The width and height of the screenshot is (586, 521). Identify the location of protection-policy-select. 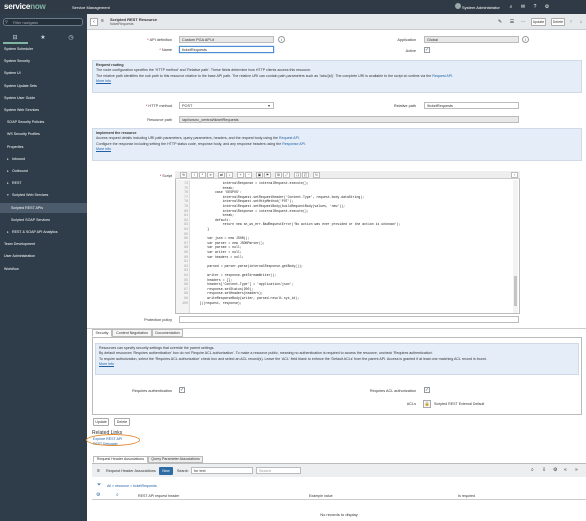
(349, 319).